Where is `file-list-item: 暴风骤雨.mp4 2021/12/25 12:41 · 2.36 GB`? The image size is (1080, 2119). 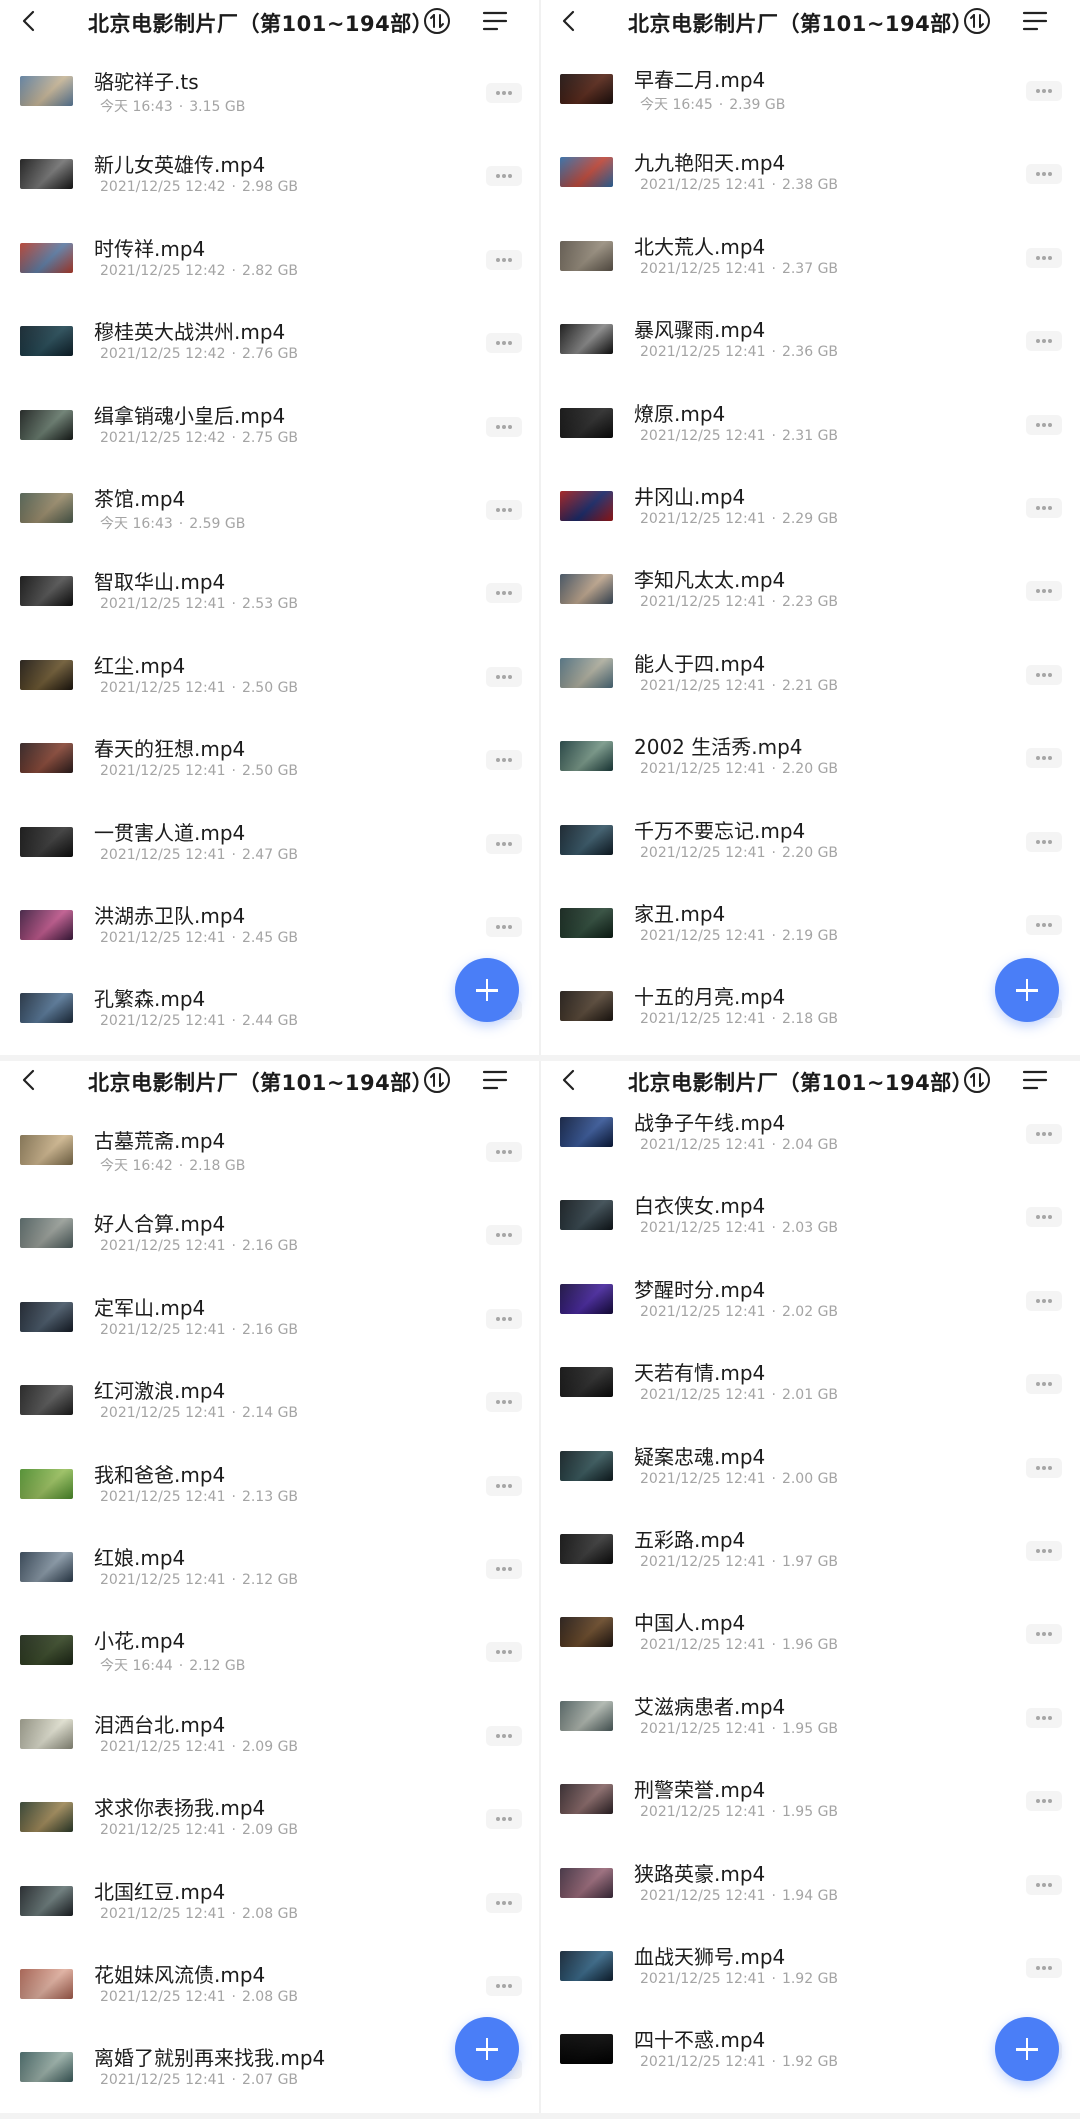 file-list-item: 暴风骤雨.mp4 2021/12/25 12:41 · 2.36 GB is located at coordinates (810, 343).